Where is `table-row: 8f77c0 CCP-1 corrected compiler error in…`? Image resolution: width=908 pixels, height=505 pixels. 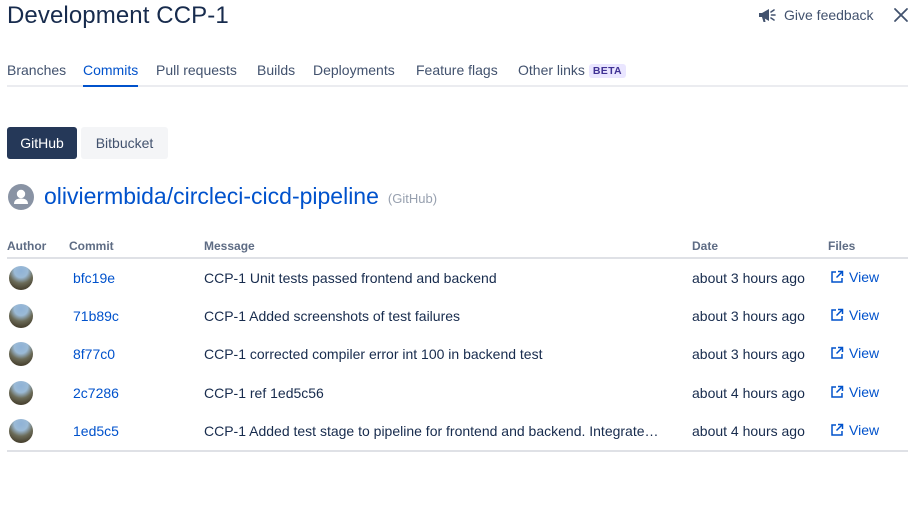 table-row: 8f77c0 CCP-1 corrected compiler error in… is located at coordinates (457, 354).